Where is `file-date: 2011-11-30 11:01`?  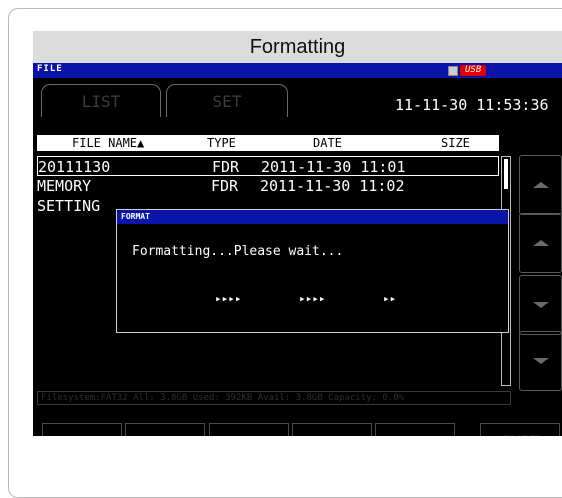
file-date: 2011-11-30 11:01 is located at coordinates (333, 167).